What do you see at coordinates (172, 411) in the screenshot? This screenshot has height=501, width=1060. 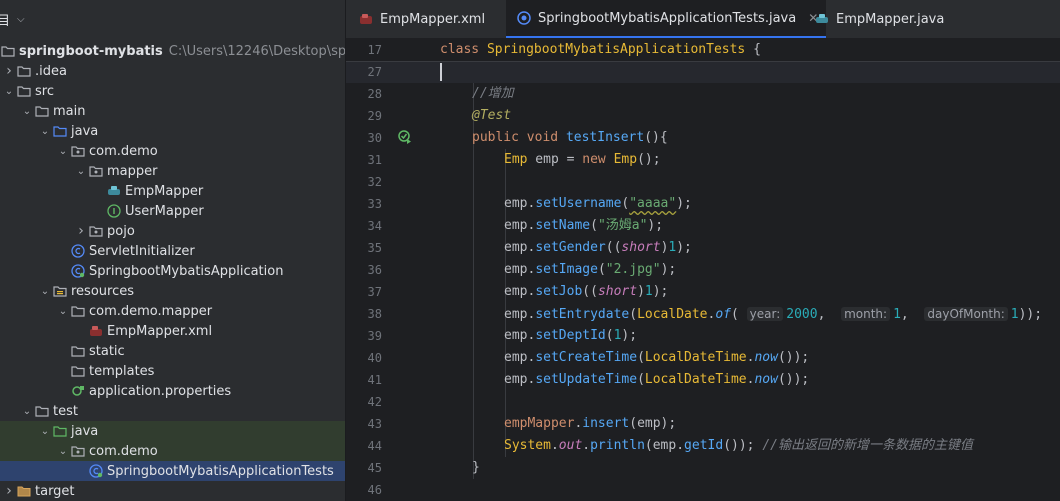 I see `tree-item-test: ⌄ test` at bounding box center [172, 411].